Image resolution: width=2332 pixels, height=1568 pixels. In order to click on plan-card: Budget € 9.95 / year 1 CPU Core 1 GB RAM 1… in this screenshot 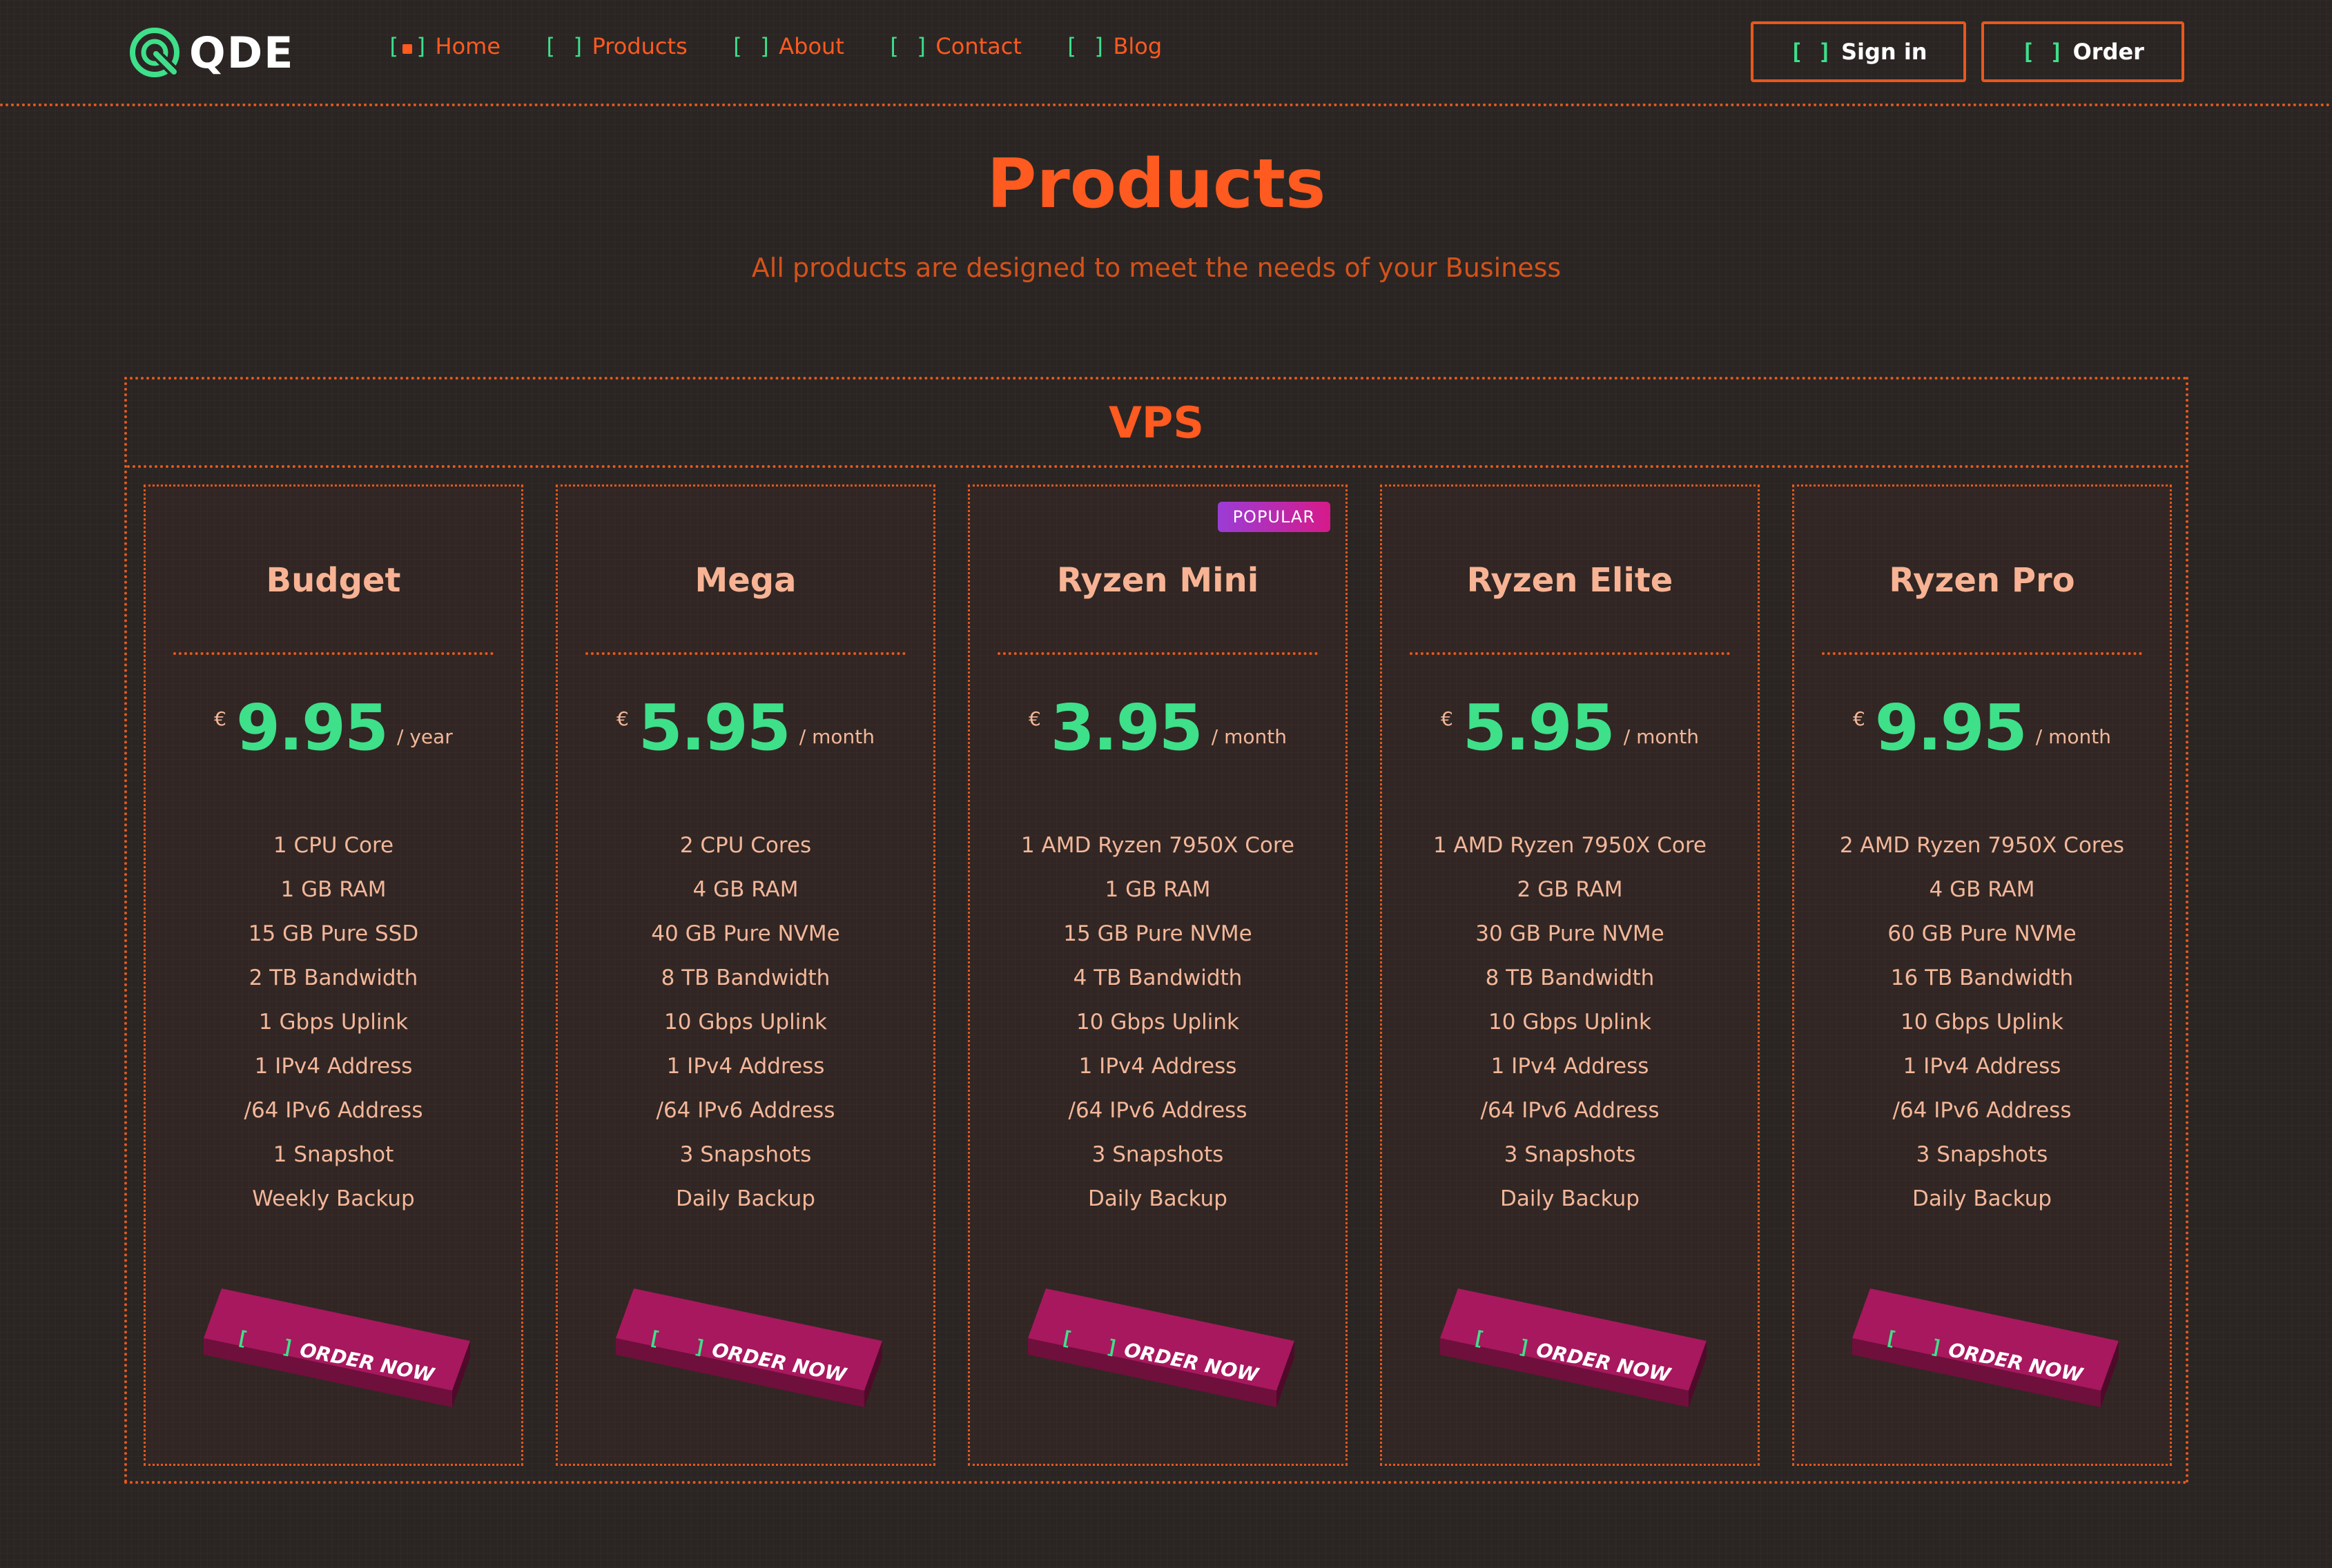, I will do `click(333, 975)`.